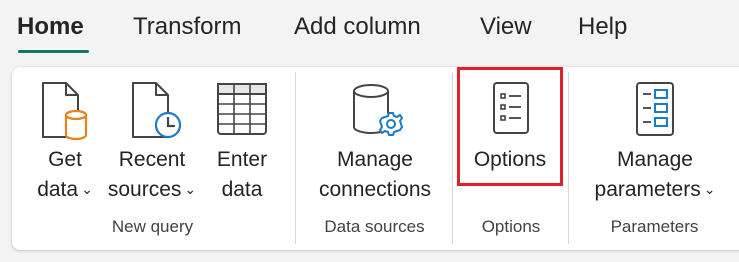 The image size is (739, 262). I want to click on document-clock-icon, so click(157, 110).